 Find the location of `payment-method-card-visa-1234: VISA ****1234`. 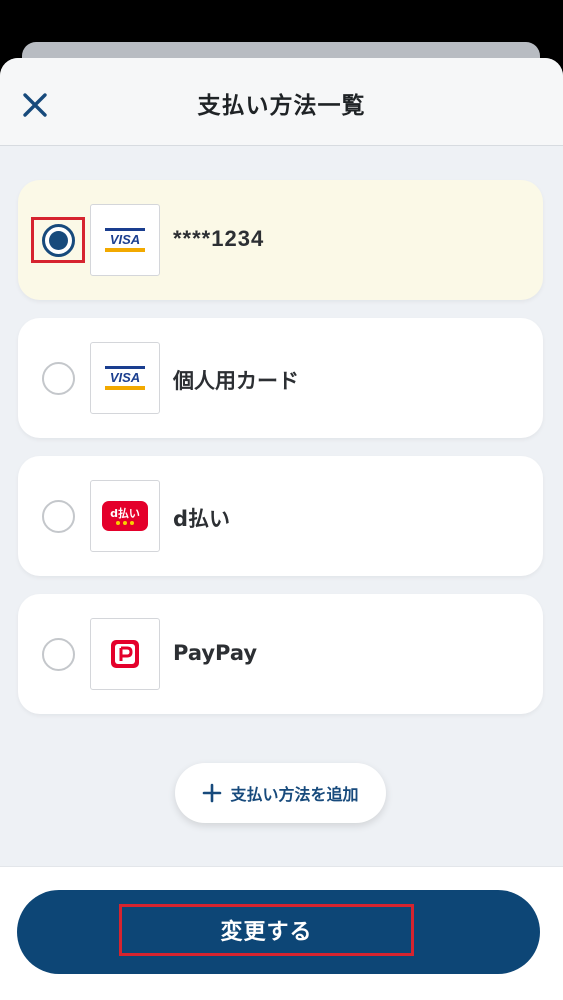

payment-method-card-visa-1234: VISA ****1234 is located at coordinates (280, 240).